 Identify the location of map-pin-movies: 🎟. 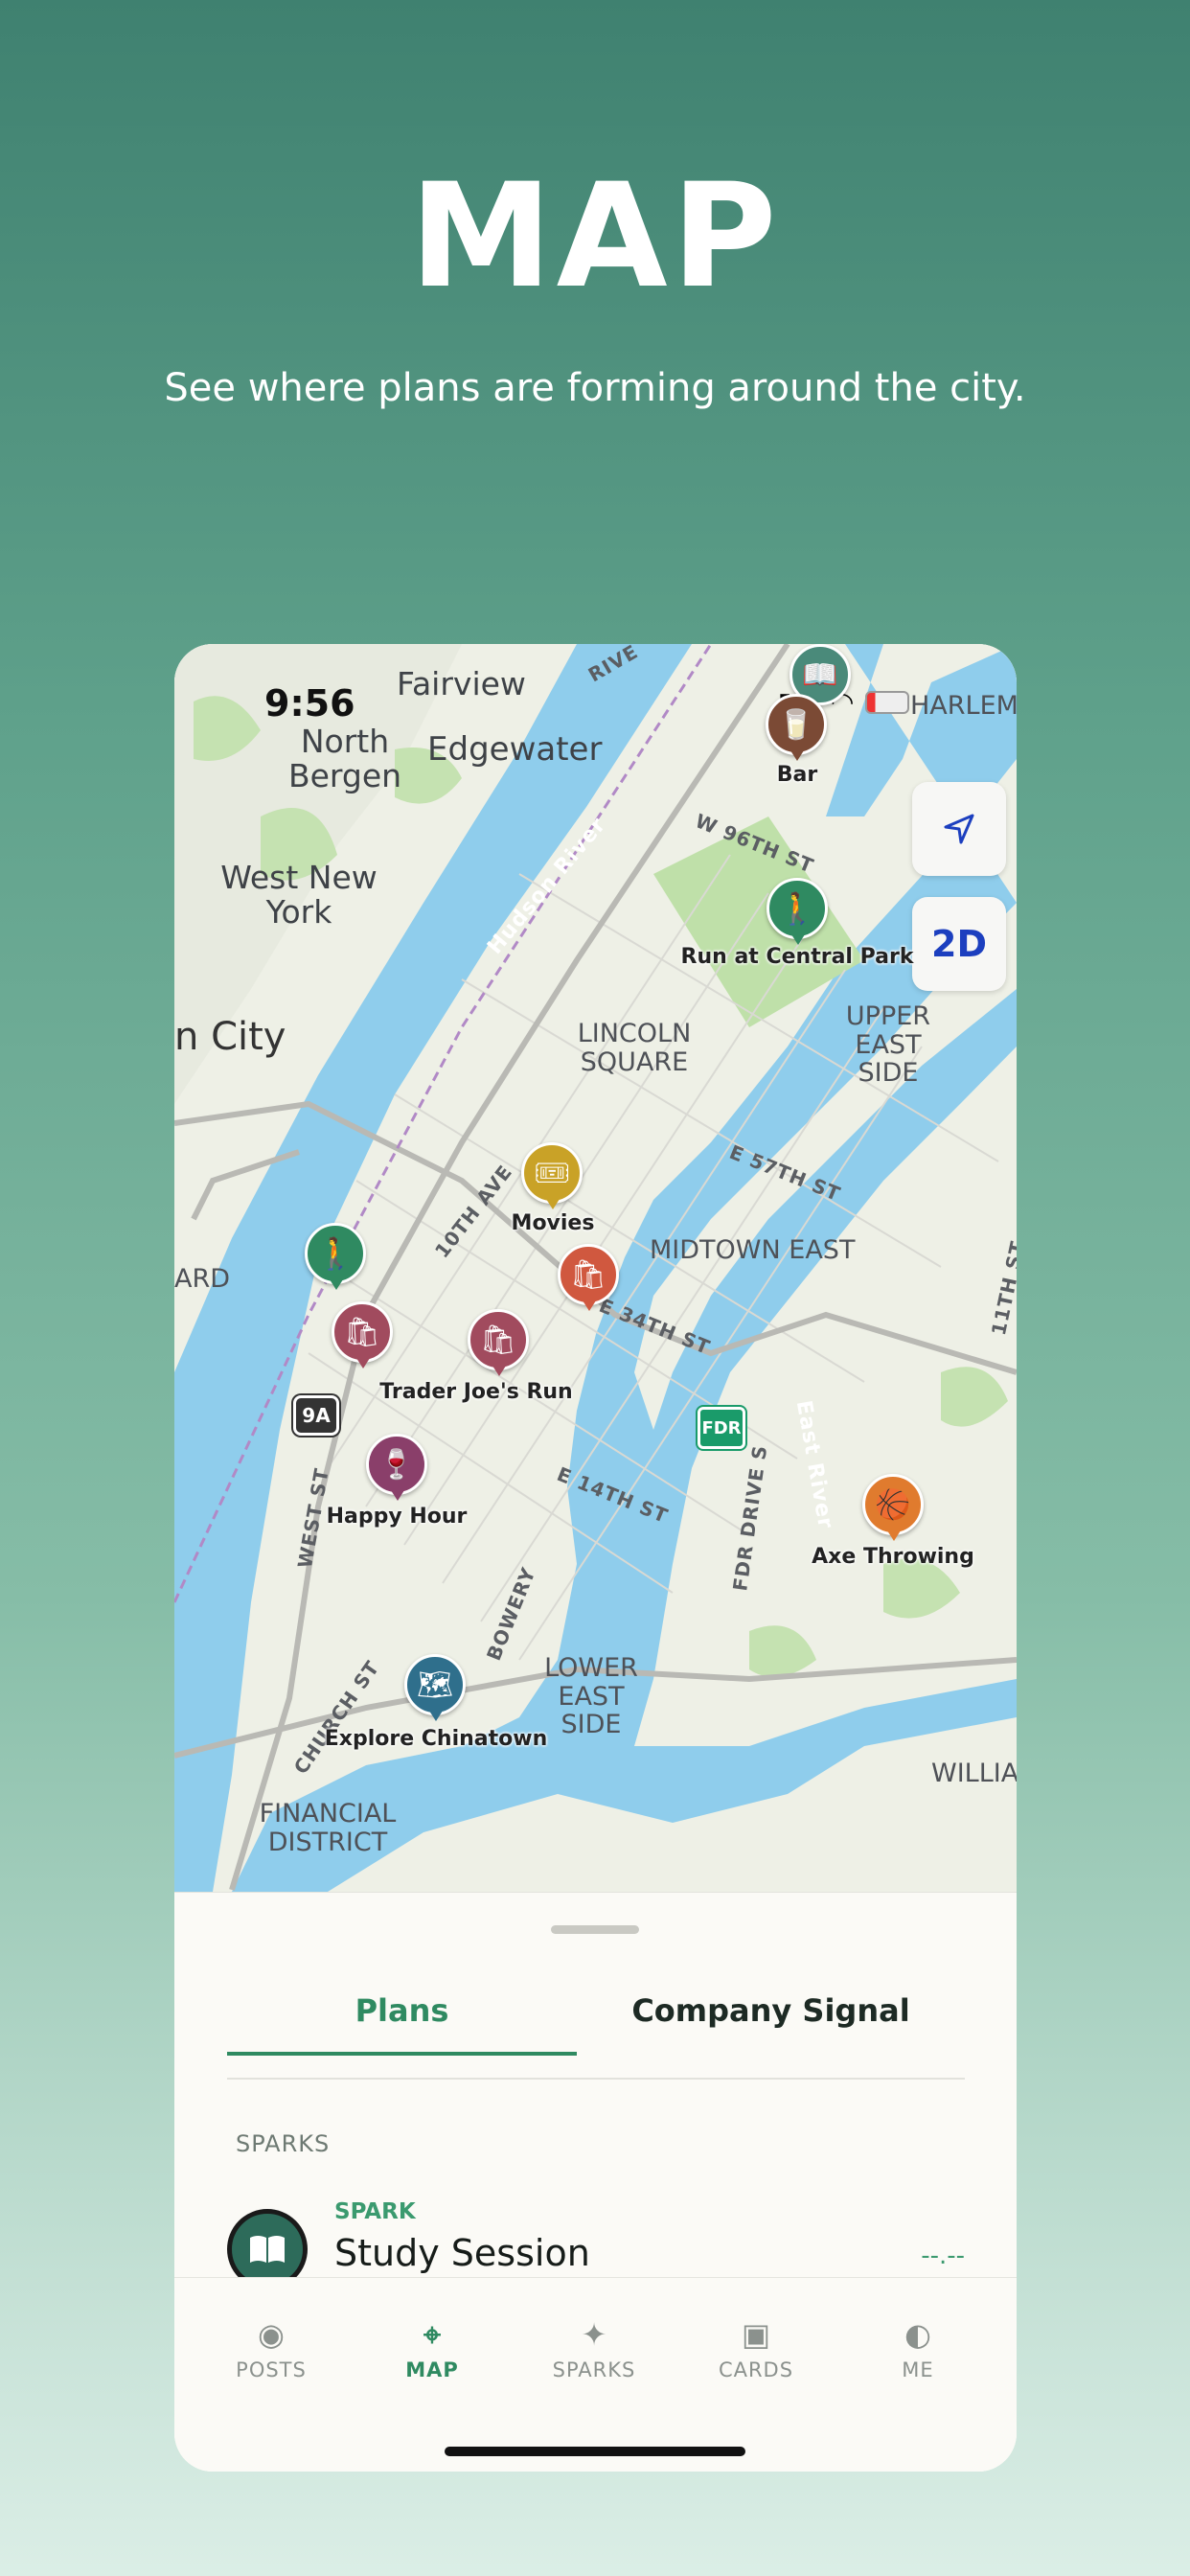
(553, 1177).